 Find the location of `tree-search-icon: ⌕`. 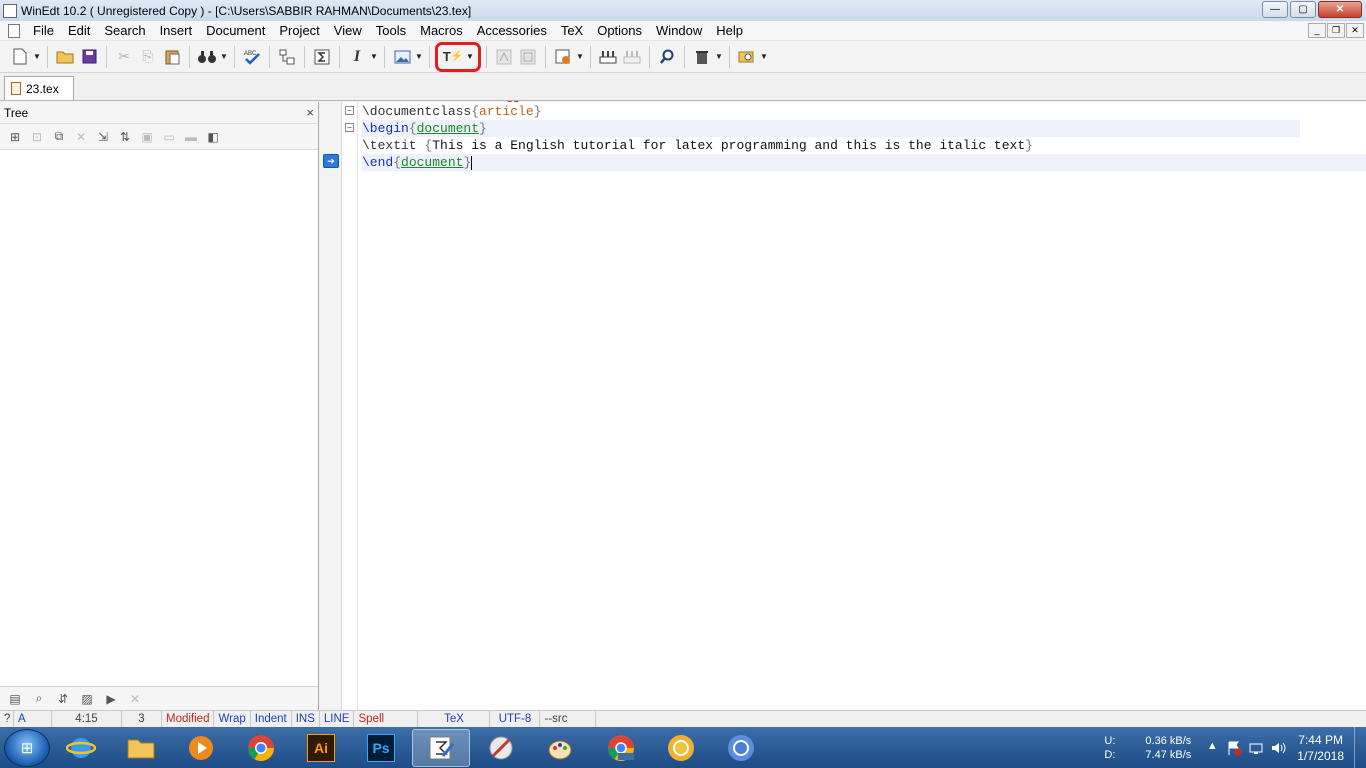

tree-search-icon: ⌕ is located at coordinates (39, 699).